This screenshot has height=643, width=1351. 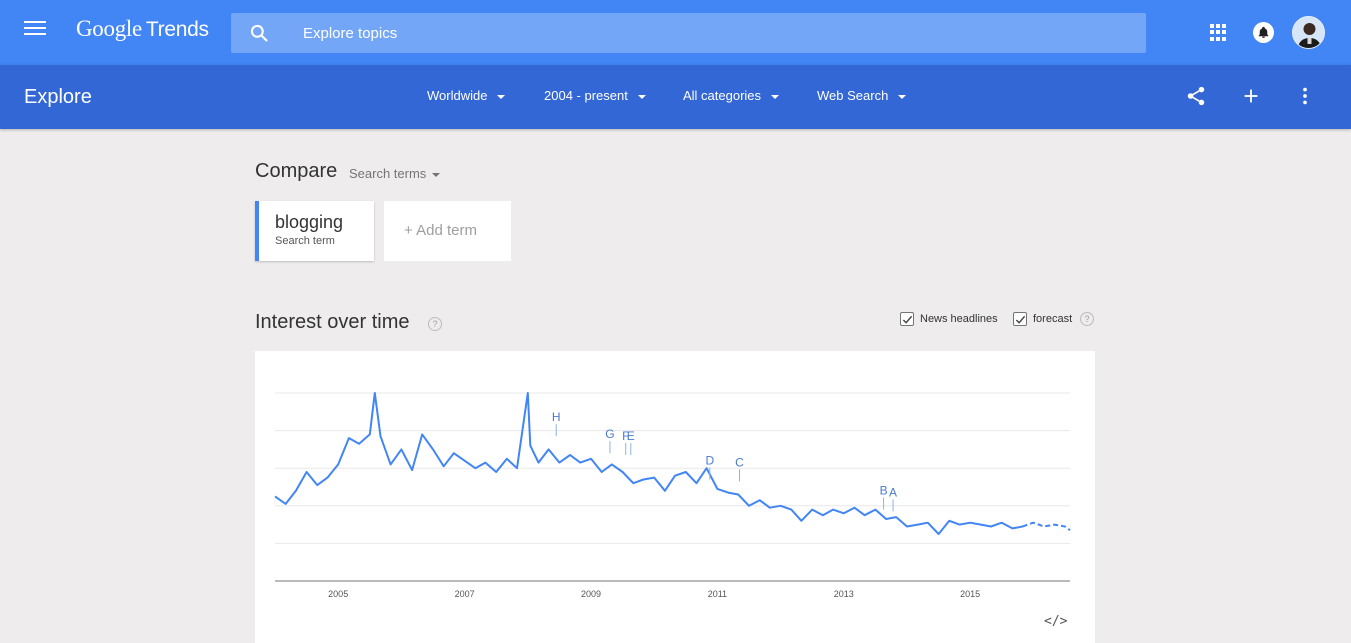 What do you see at coordinates (58, 97) in the screenshot?
I see `page-title: Explore` at bounding box center [58, 97].